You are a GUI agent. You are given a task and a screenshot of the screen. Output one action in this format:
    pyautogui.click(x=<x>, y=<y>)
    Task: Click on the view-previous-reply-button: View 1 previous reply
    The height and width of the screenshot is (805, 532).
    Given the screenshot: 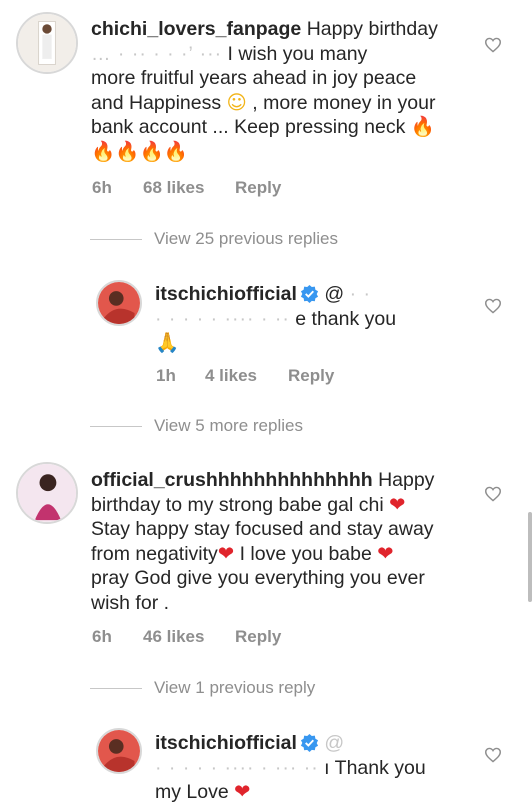 What is the action you would take?
    pyautogui.click(x=202, y=688)
    